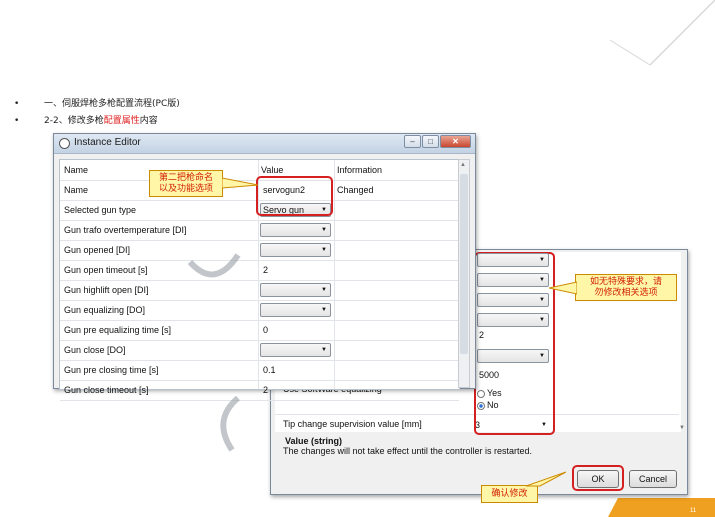  What do you see at coordinates (264, 144) in the screenshot?
I see `title-bar: Instance Editor – □ ✕` at bounding box center [264, 144].